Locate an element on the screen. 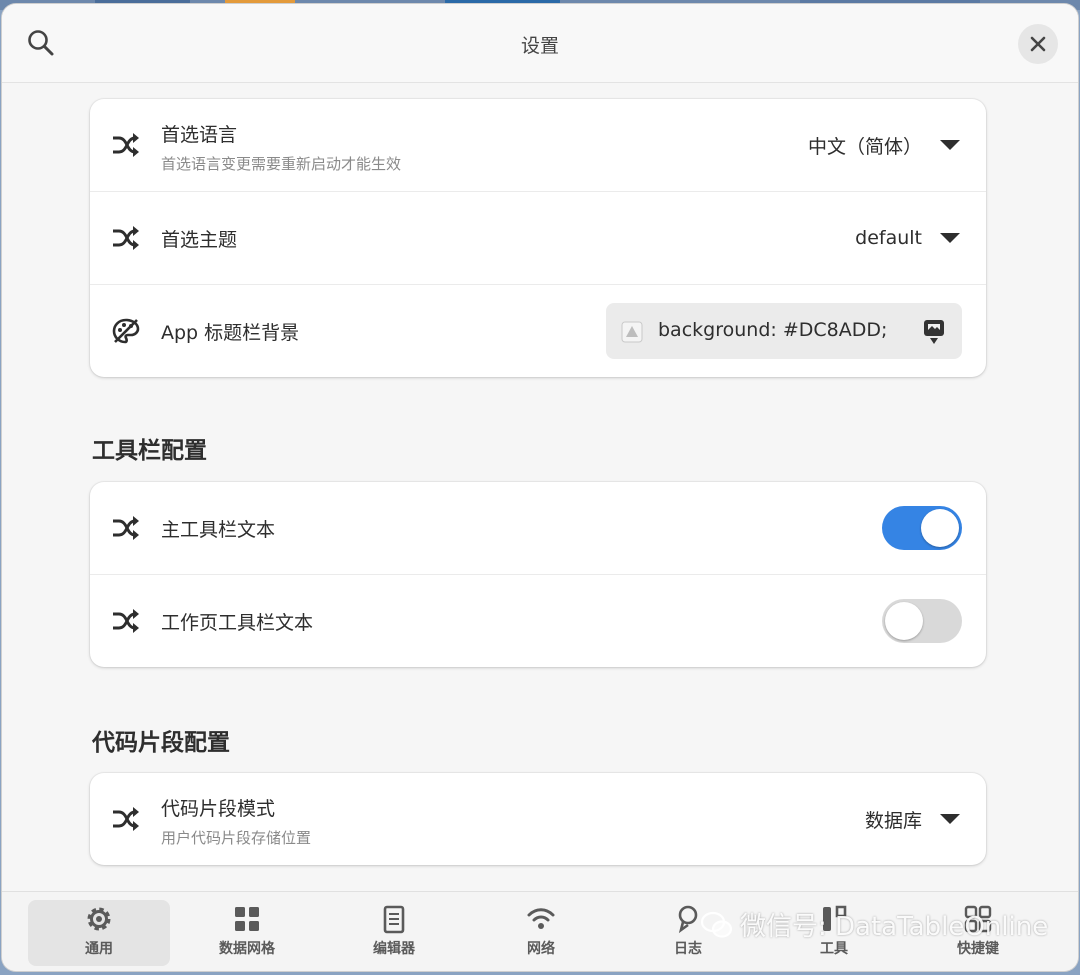 Image resolution: width=1080 pixels, height=975 pixels. snippet-settings-card: 代码片段模式 用户代码片段存储位置 数据库 is located at coordinates (538, 819).